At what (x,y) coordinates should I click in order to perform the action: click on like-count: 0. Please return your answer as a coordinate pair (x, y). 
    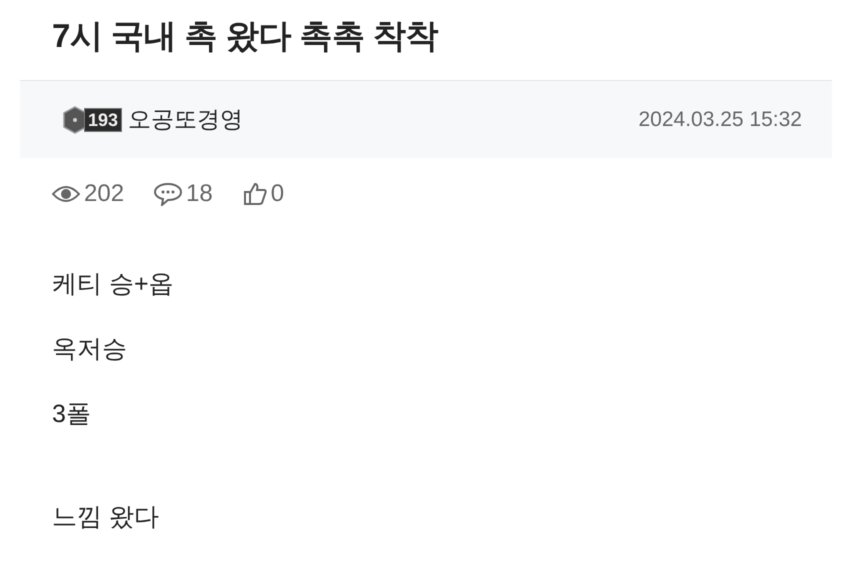
    Looking at the image, I should click on (277, 194).